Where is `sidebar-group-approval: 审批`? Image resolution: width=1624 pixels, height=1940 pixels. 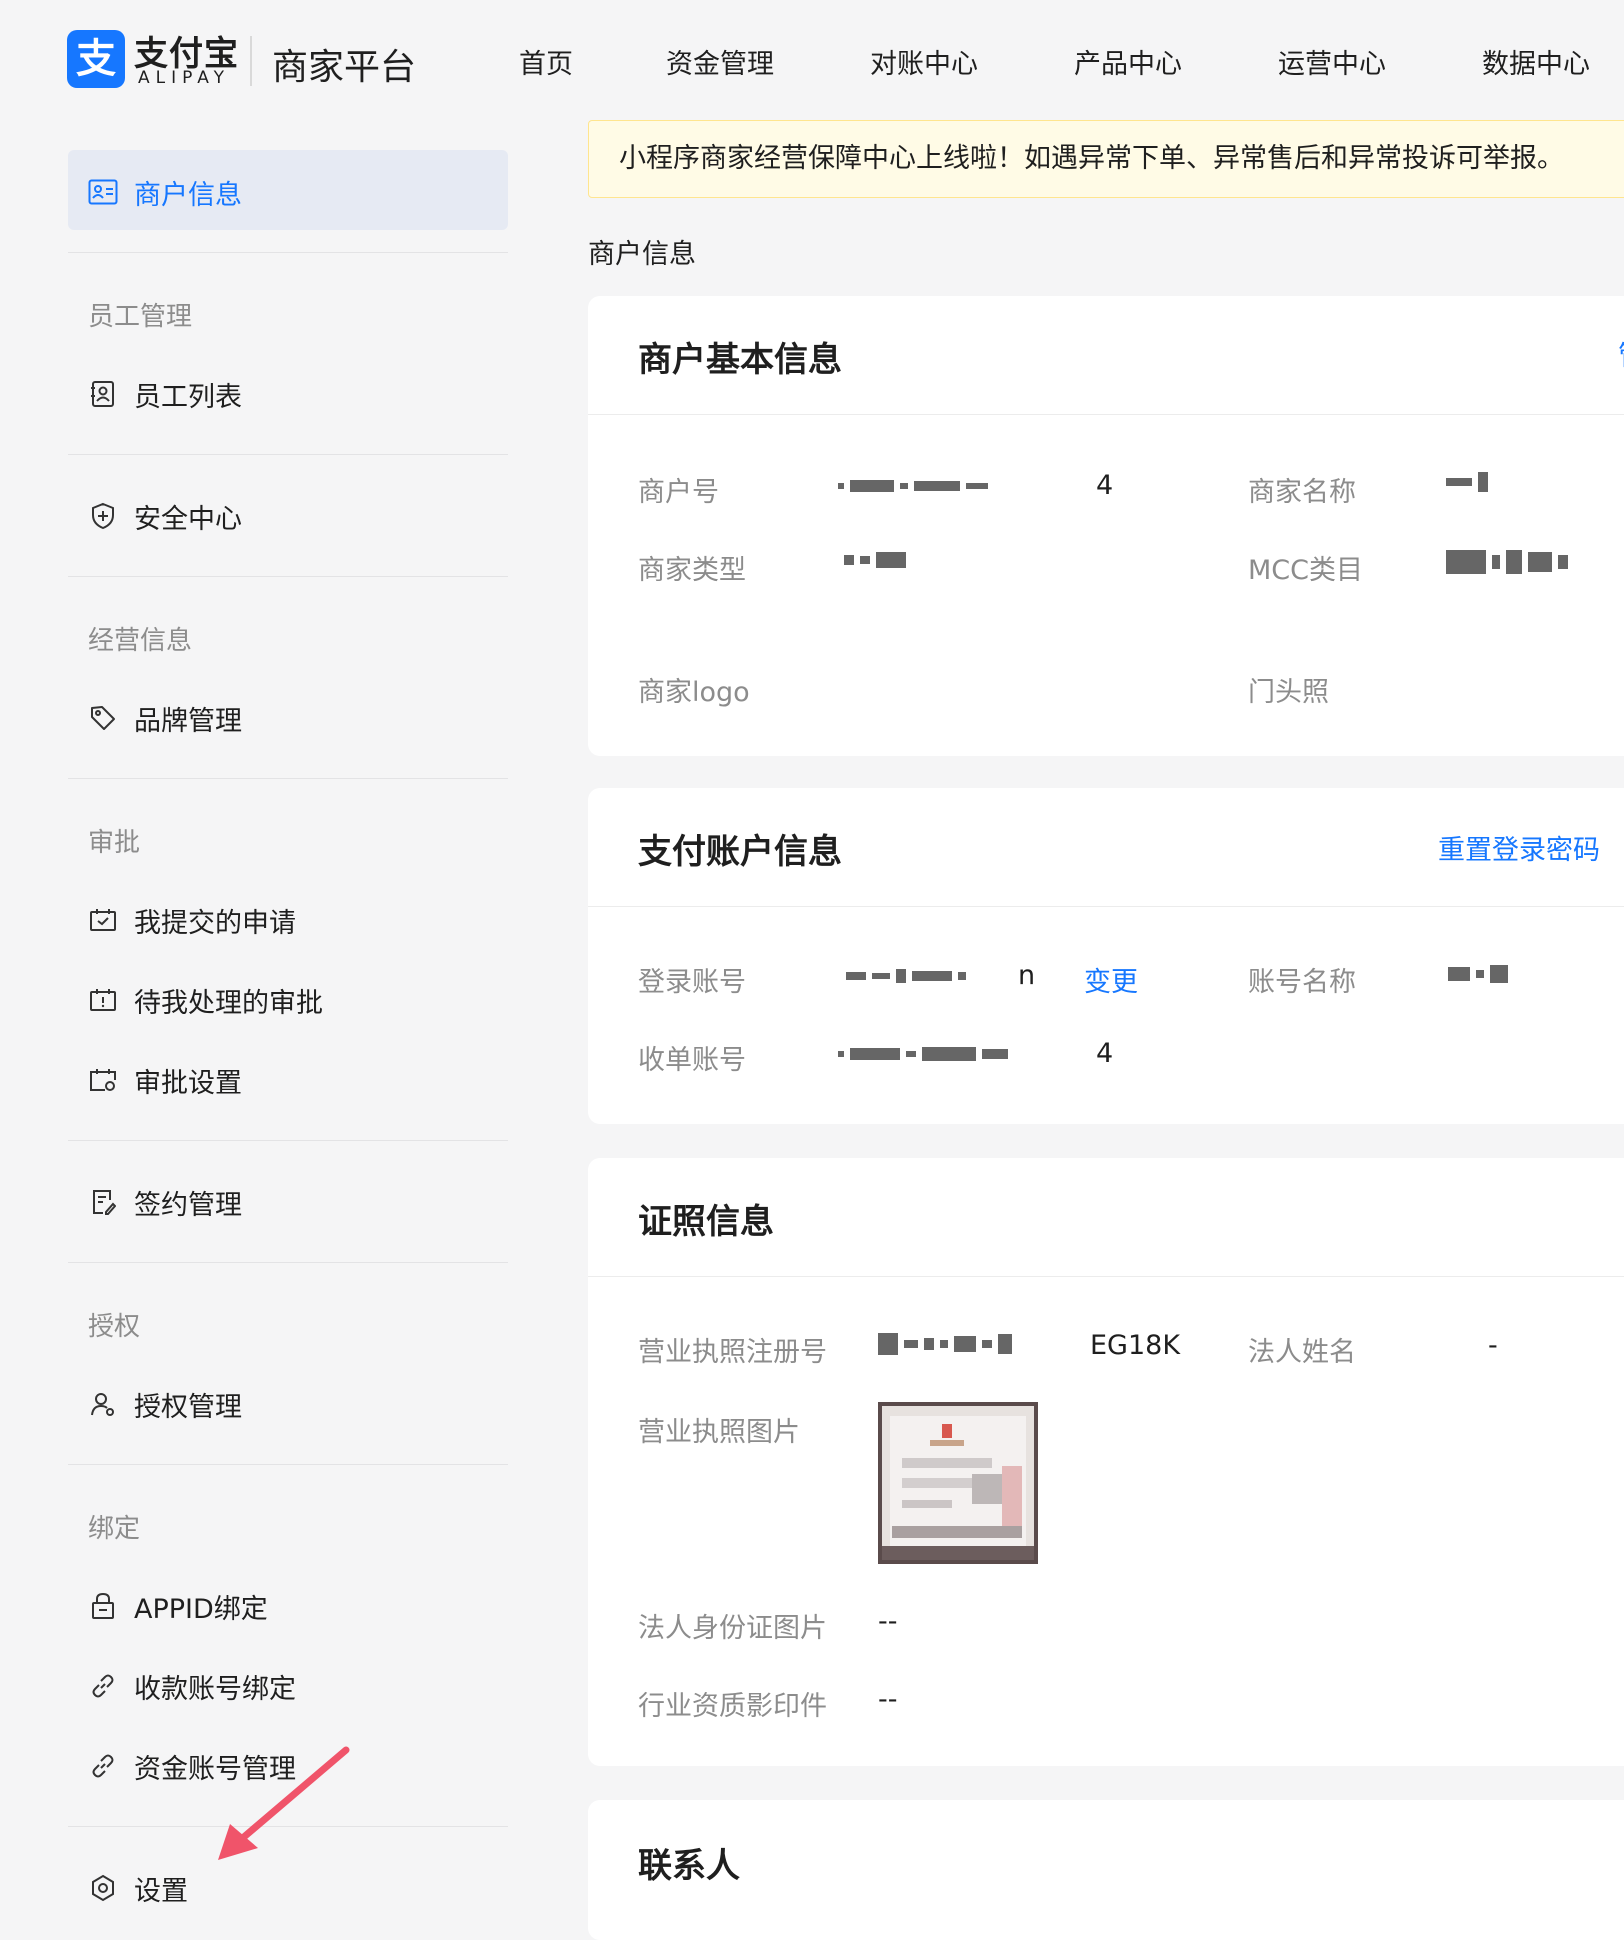
sidebar-group-approval: 审批 is located at coordinates (114, 843).